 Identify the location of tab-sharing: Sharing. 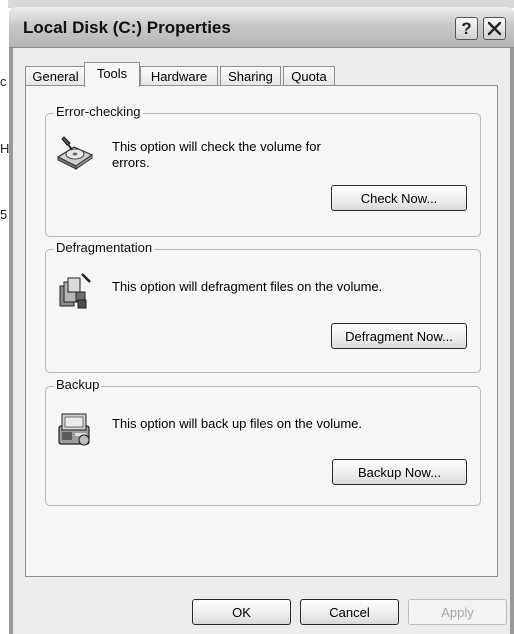
(250, 76).